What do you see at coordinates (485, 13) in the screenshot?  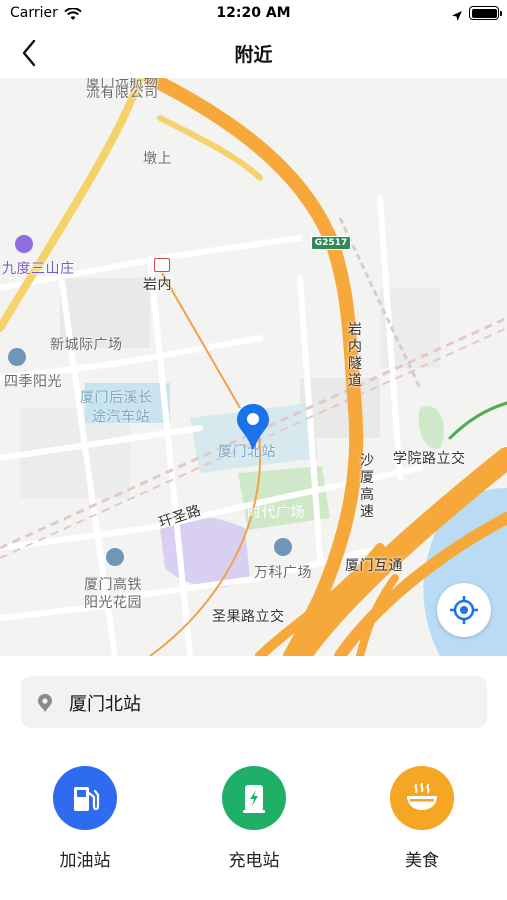 I see `battery-icon` at bounding box center [485, 13].